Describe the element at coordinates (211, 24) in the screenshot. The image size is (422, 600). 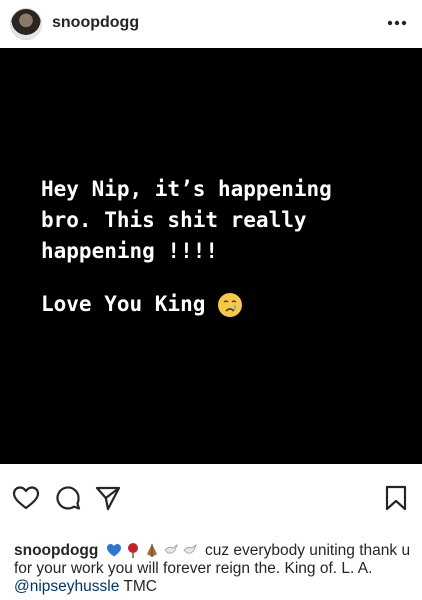
I see `post-header: snoopdogg` at that location.